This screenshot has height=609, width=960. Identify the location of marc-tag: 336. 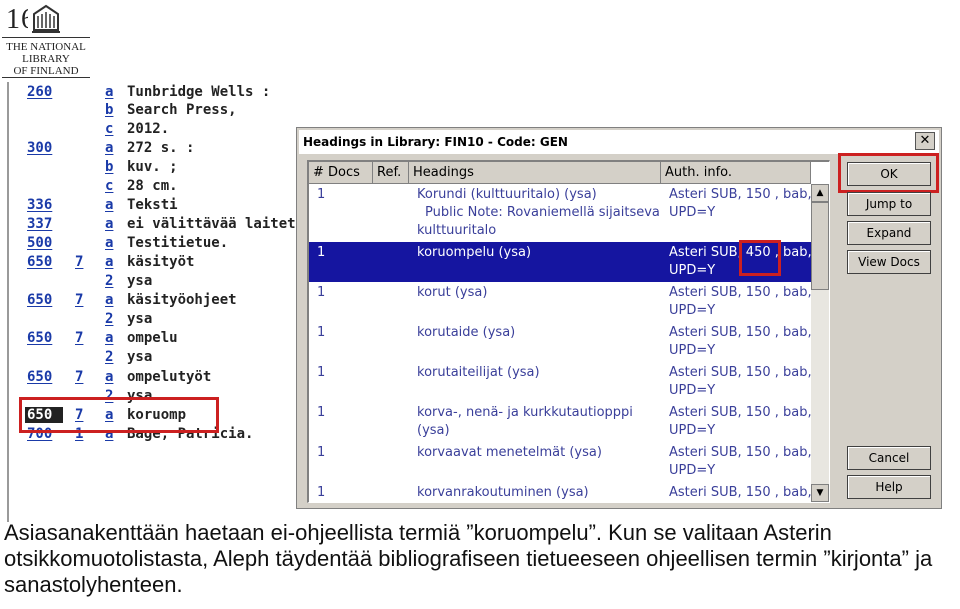
(44, 205).